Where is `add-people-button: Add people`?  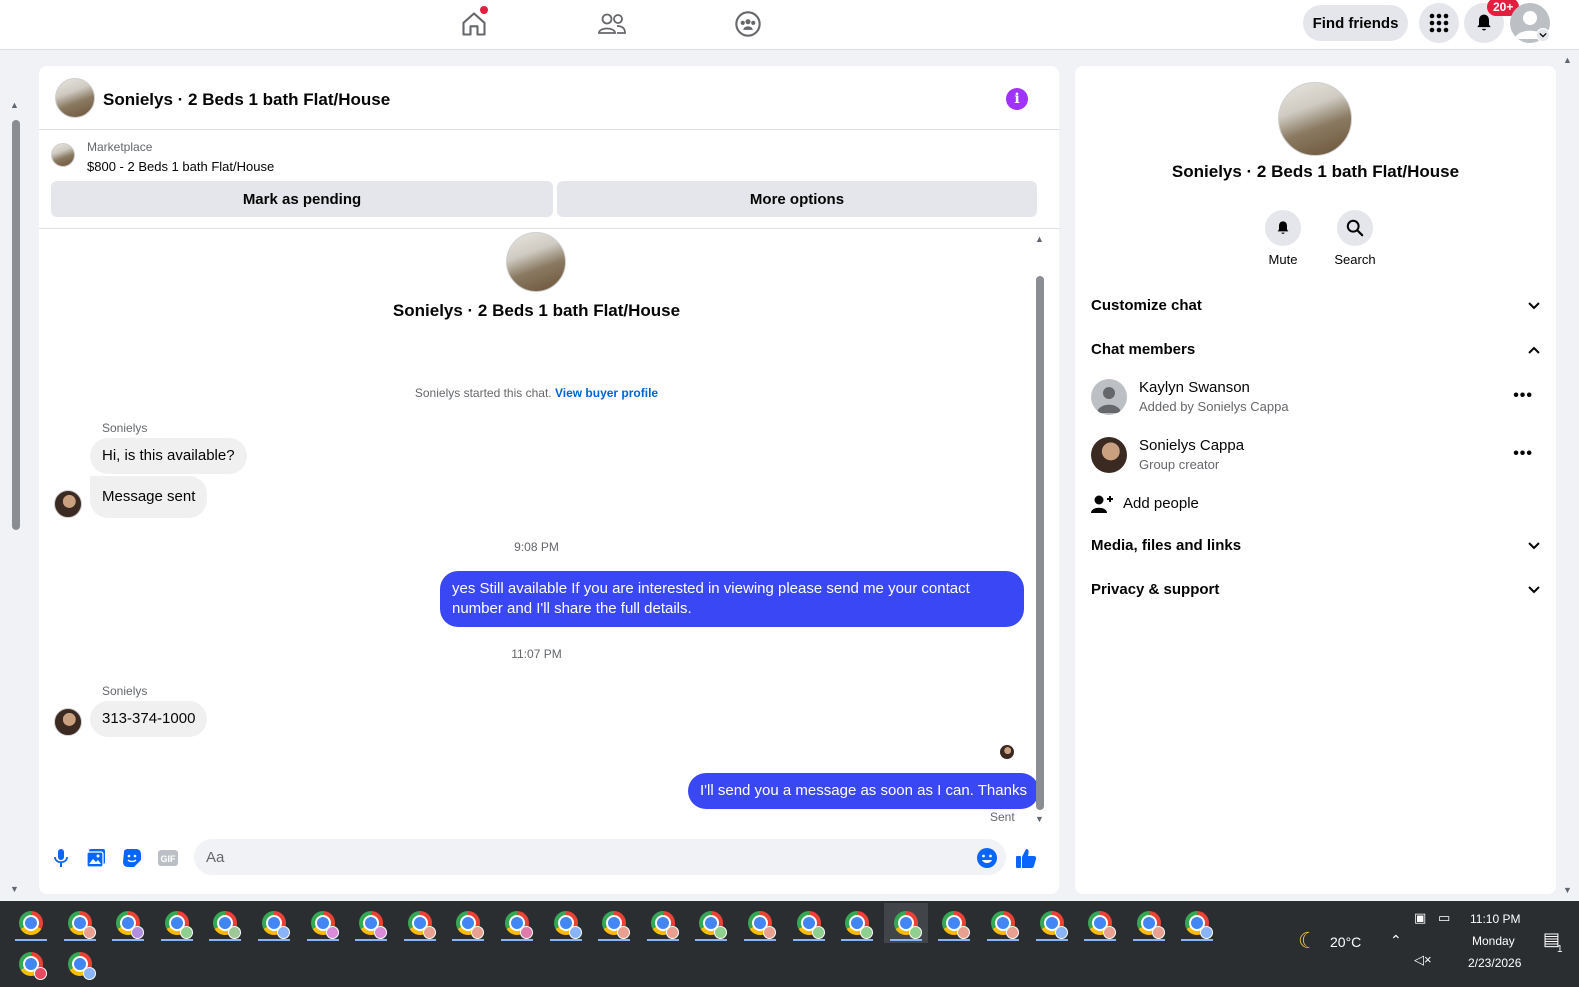 add-people-button: Add people is located at coordinates (1191, 504).